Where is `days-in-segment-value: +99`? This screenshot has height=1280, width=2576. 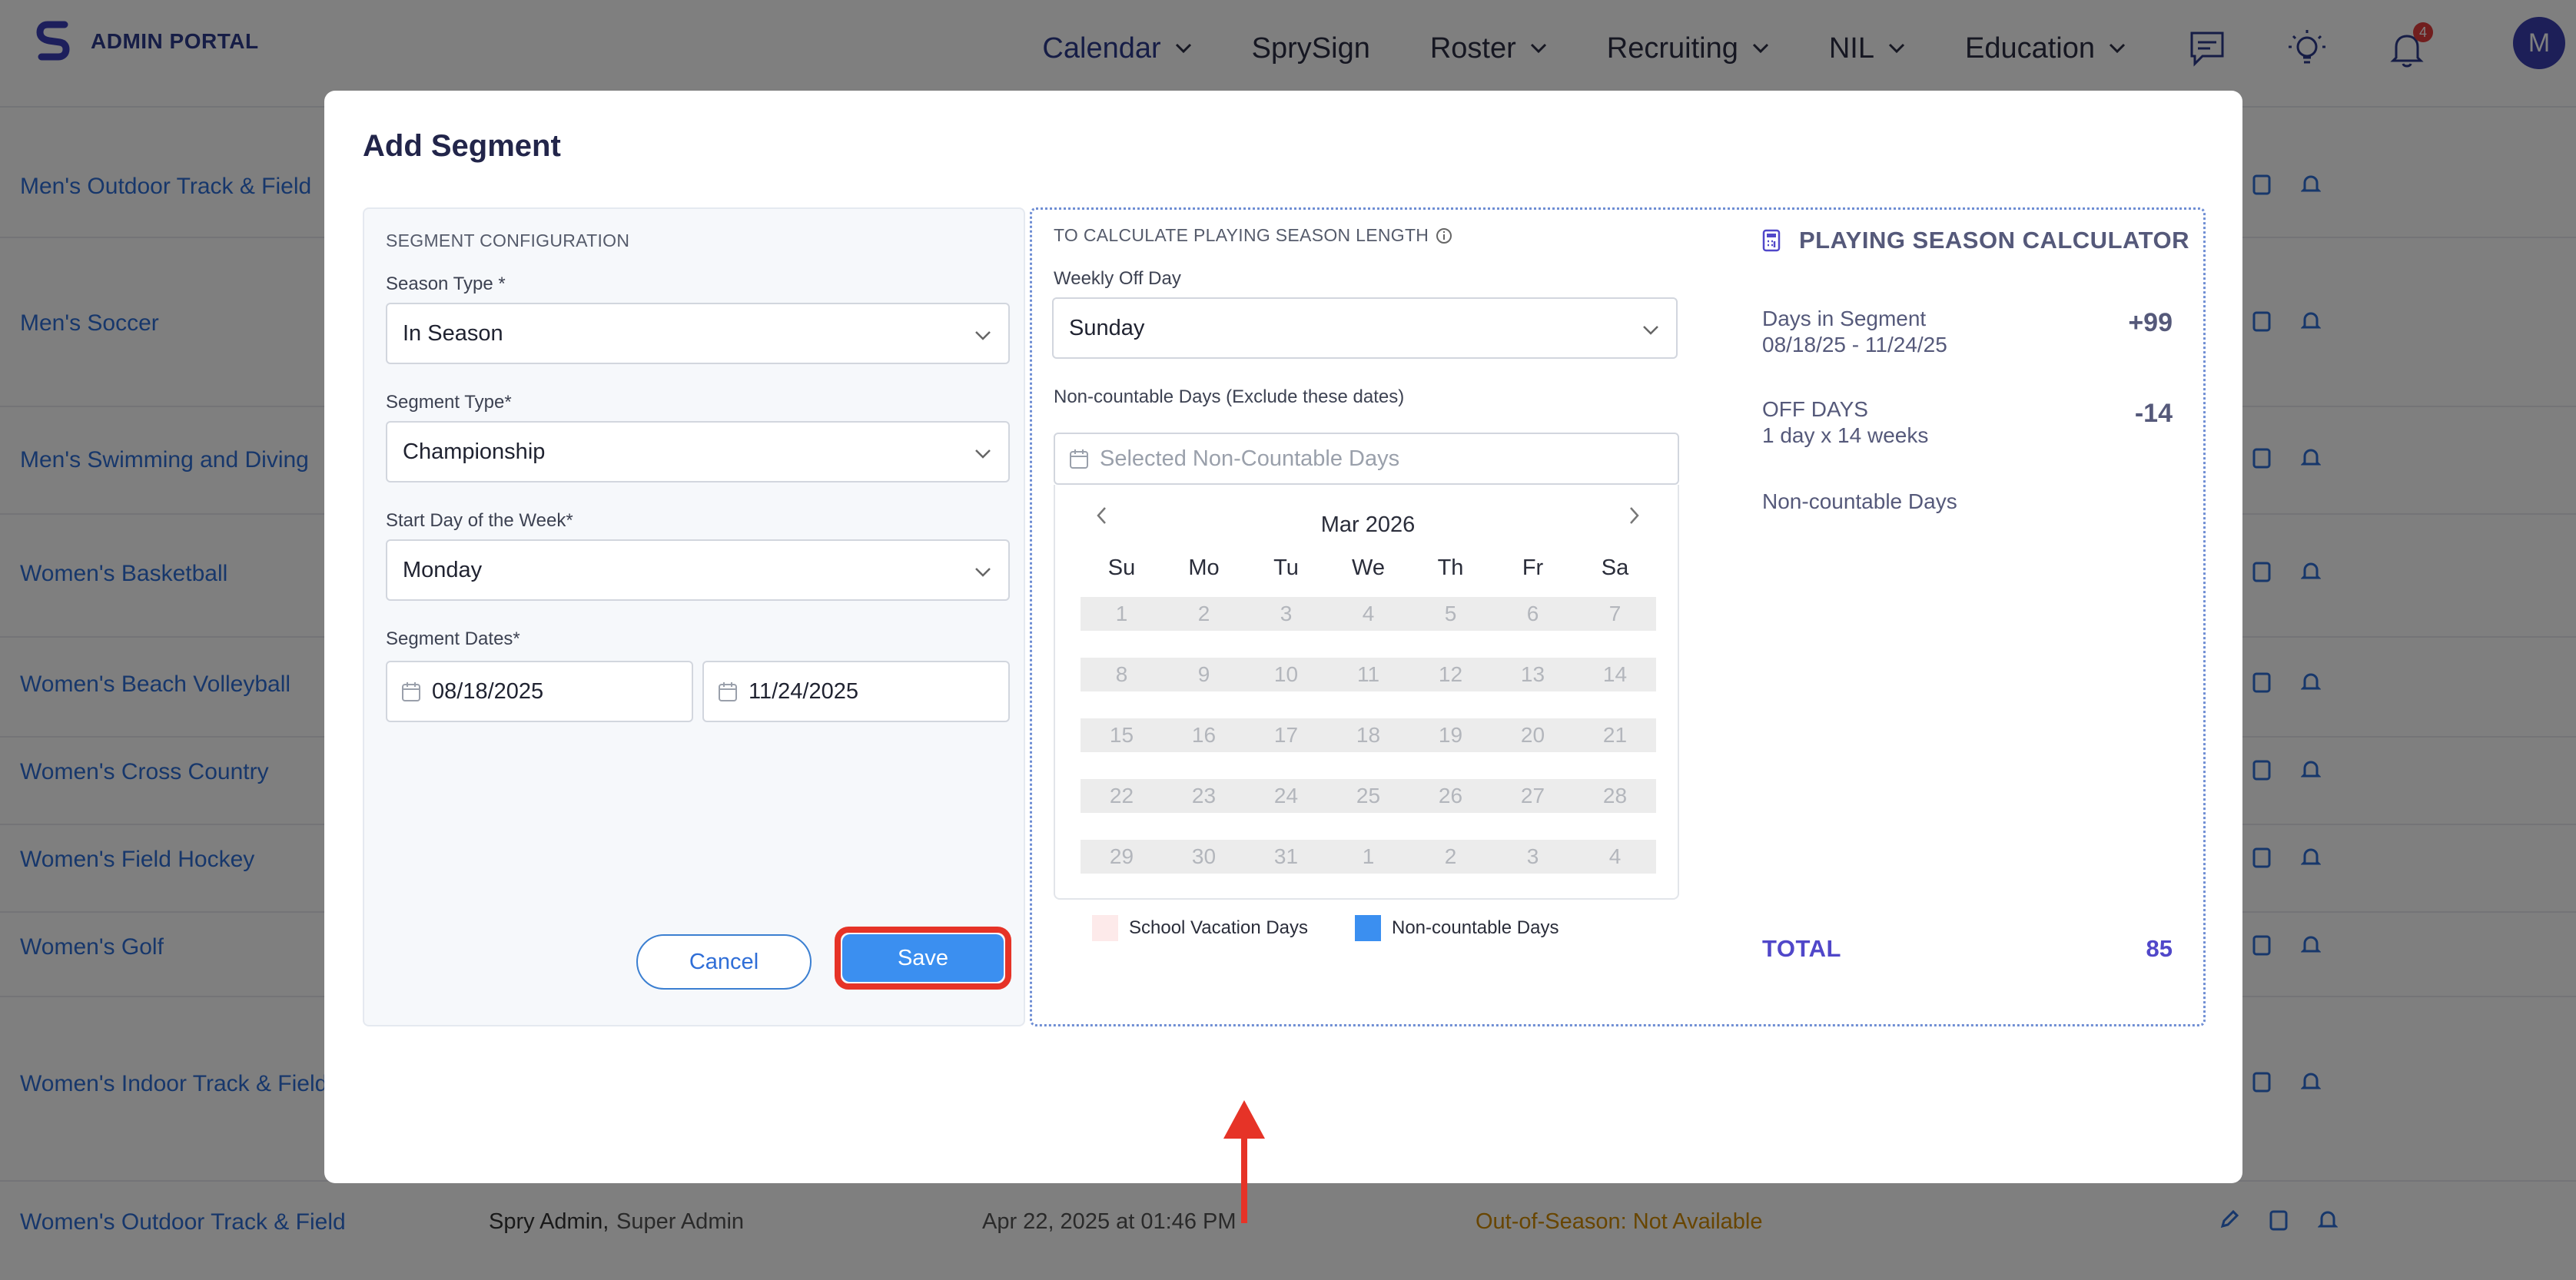
days-in-segment-value: +99 is located at coordinates (2150, 322).